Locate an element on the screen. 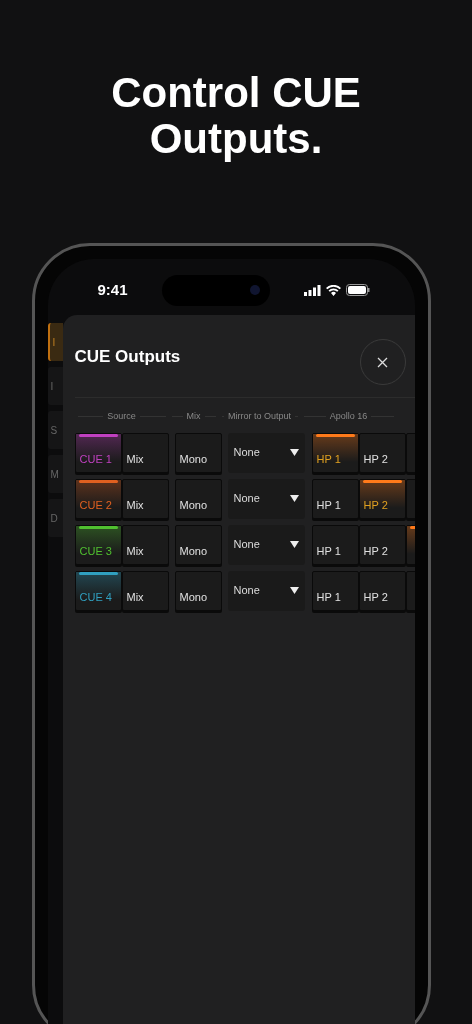  sheet-title: CUE Outputs is located at coordinates (127, 357).